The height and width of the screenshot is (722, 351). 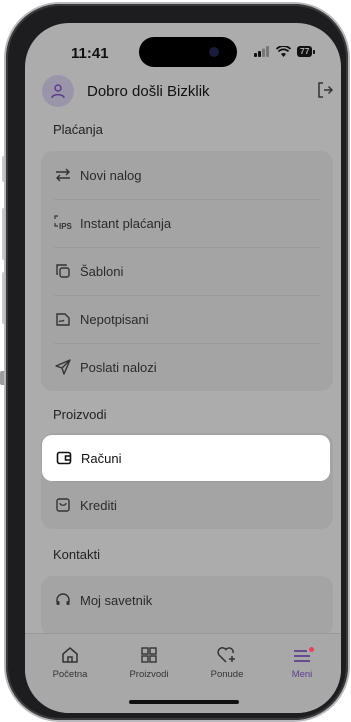 I want to click on tab-menu: Meni, so click(x=302, y=662).